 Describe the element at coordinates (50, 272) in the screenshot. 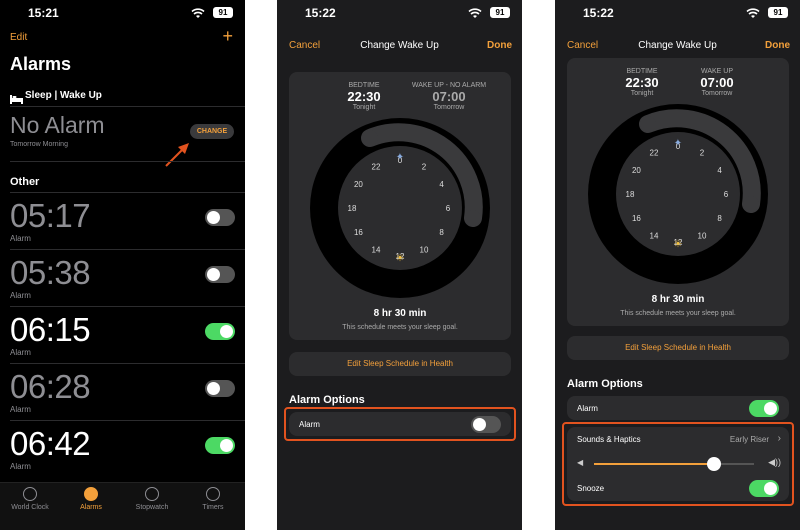

I see `alarm-time: 05:38` at that location.